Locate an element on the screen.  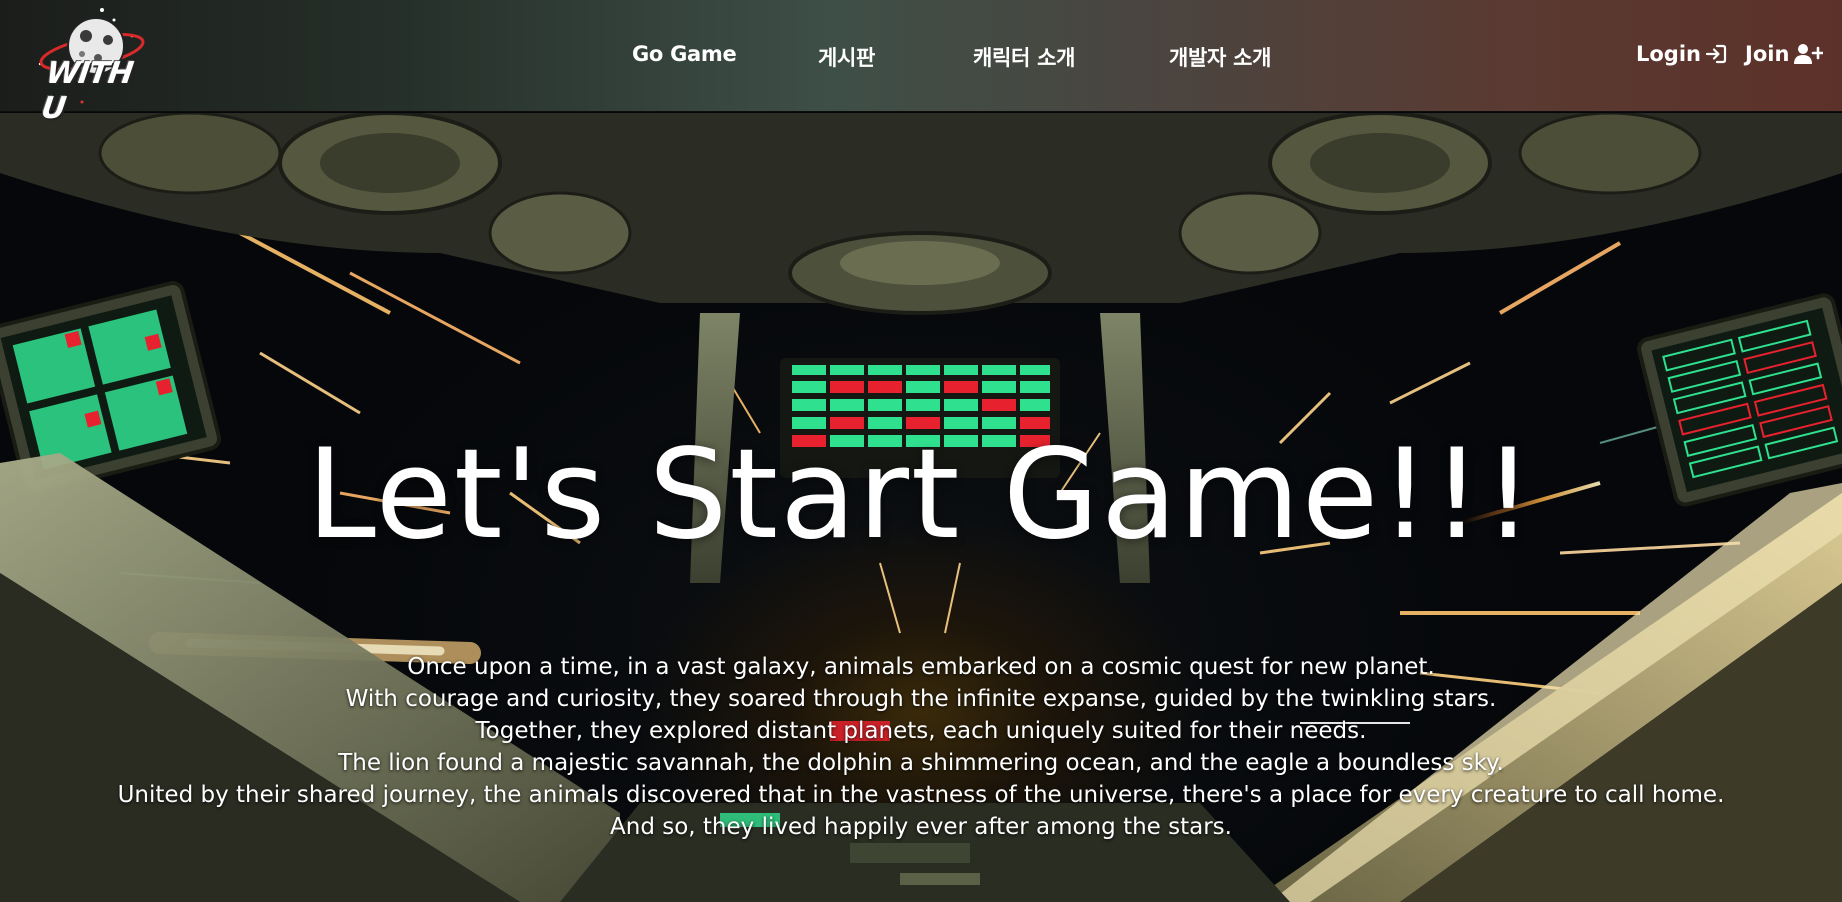
join-button: Join is located at coordinates (1784, 54).